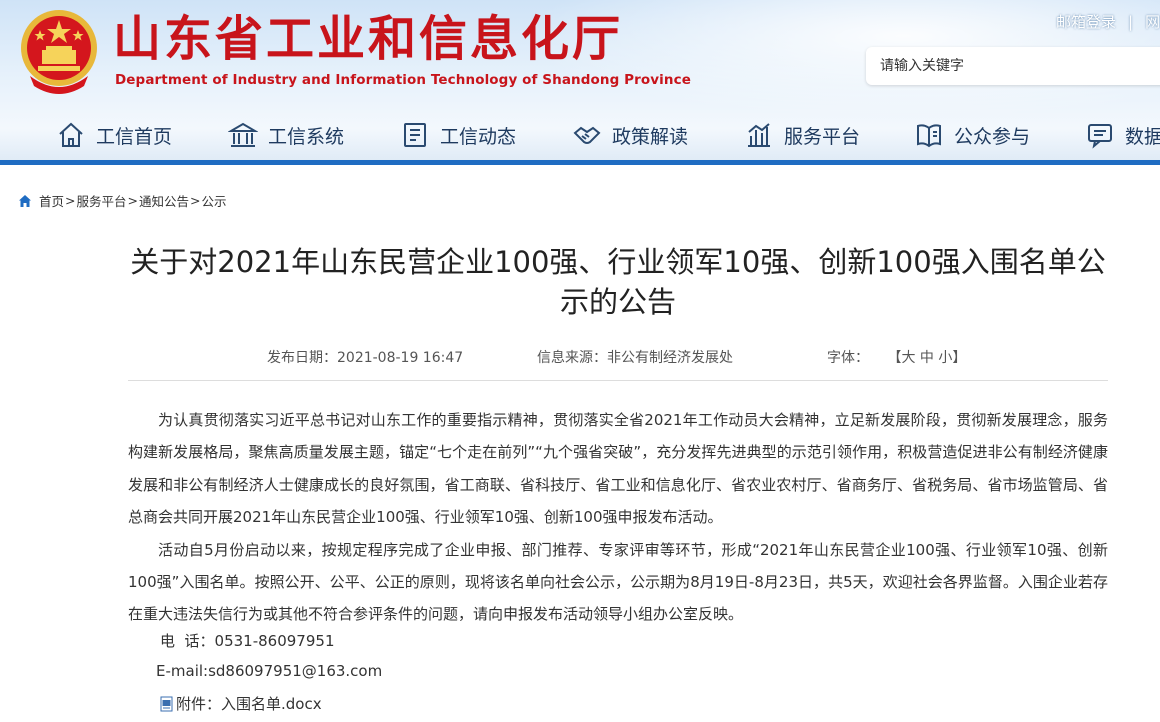 The width and height of the screenshot is (1160, 722). Describe the element at coordinates (415, 135) in the screenshot. I see `news-icon` at that location.